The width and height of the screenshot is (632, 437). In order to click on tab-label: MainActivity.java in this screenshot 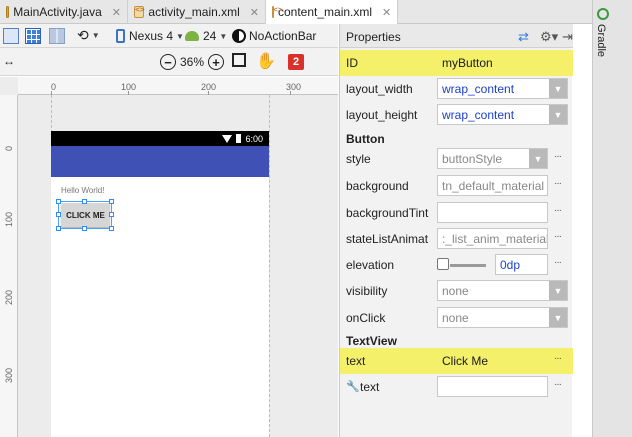, I will do `click(57, 12)`.